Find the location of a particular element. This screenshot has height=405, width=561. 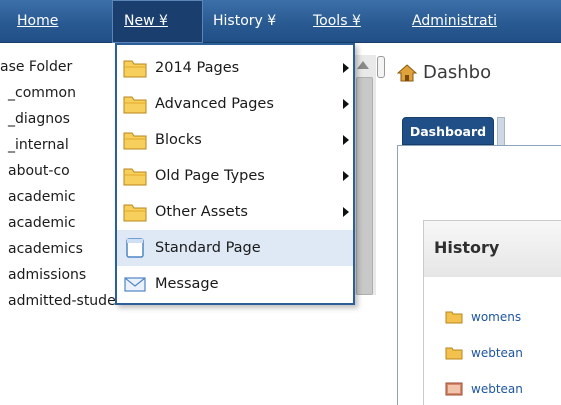

page-title-text: Dashbo is located at coordinates (457, 72).